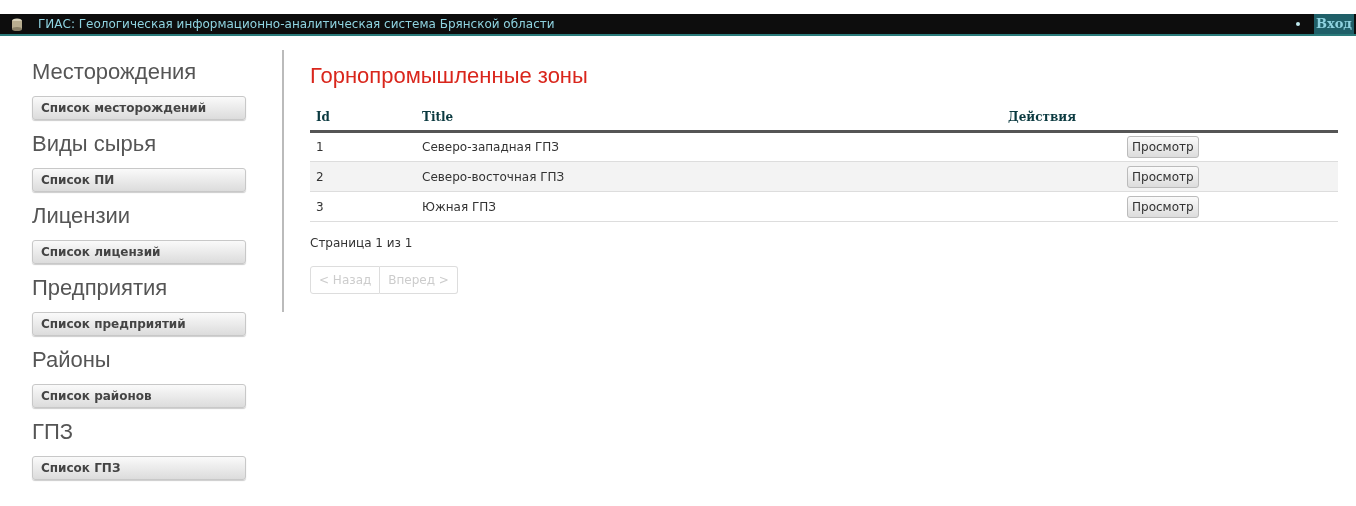 The height and width of the screenshot is (506, 1356). Describe the element at coordinates (1333, 24) in the screenshot. I see `login-link: Вход` at that location.